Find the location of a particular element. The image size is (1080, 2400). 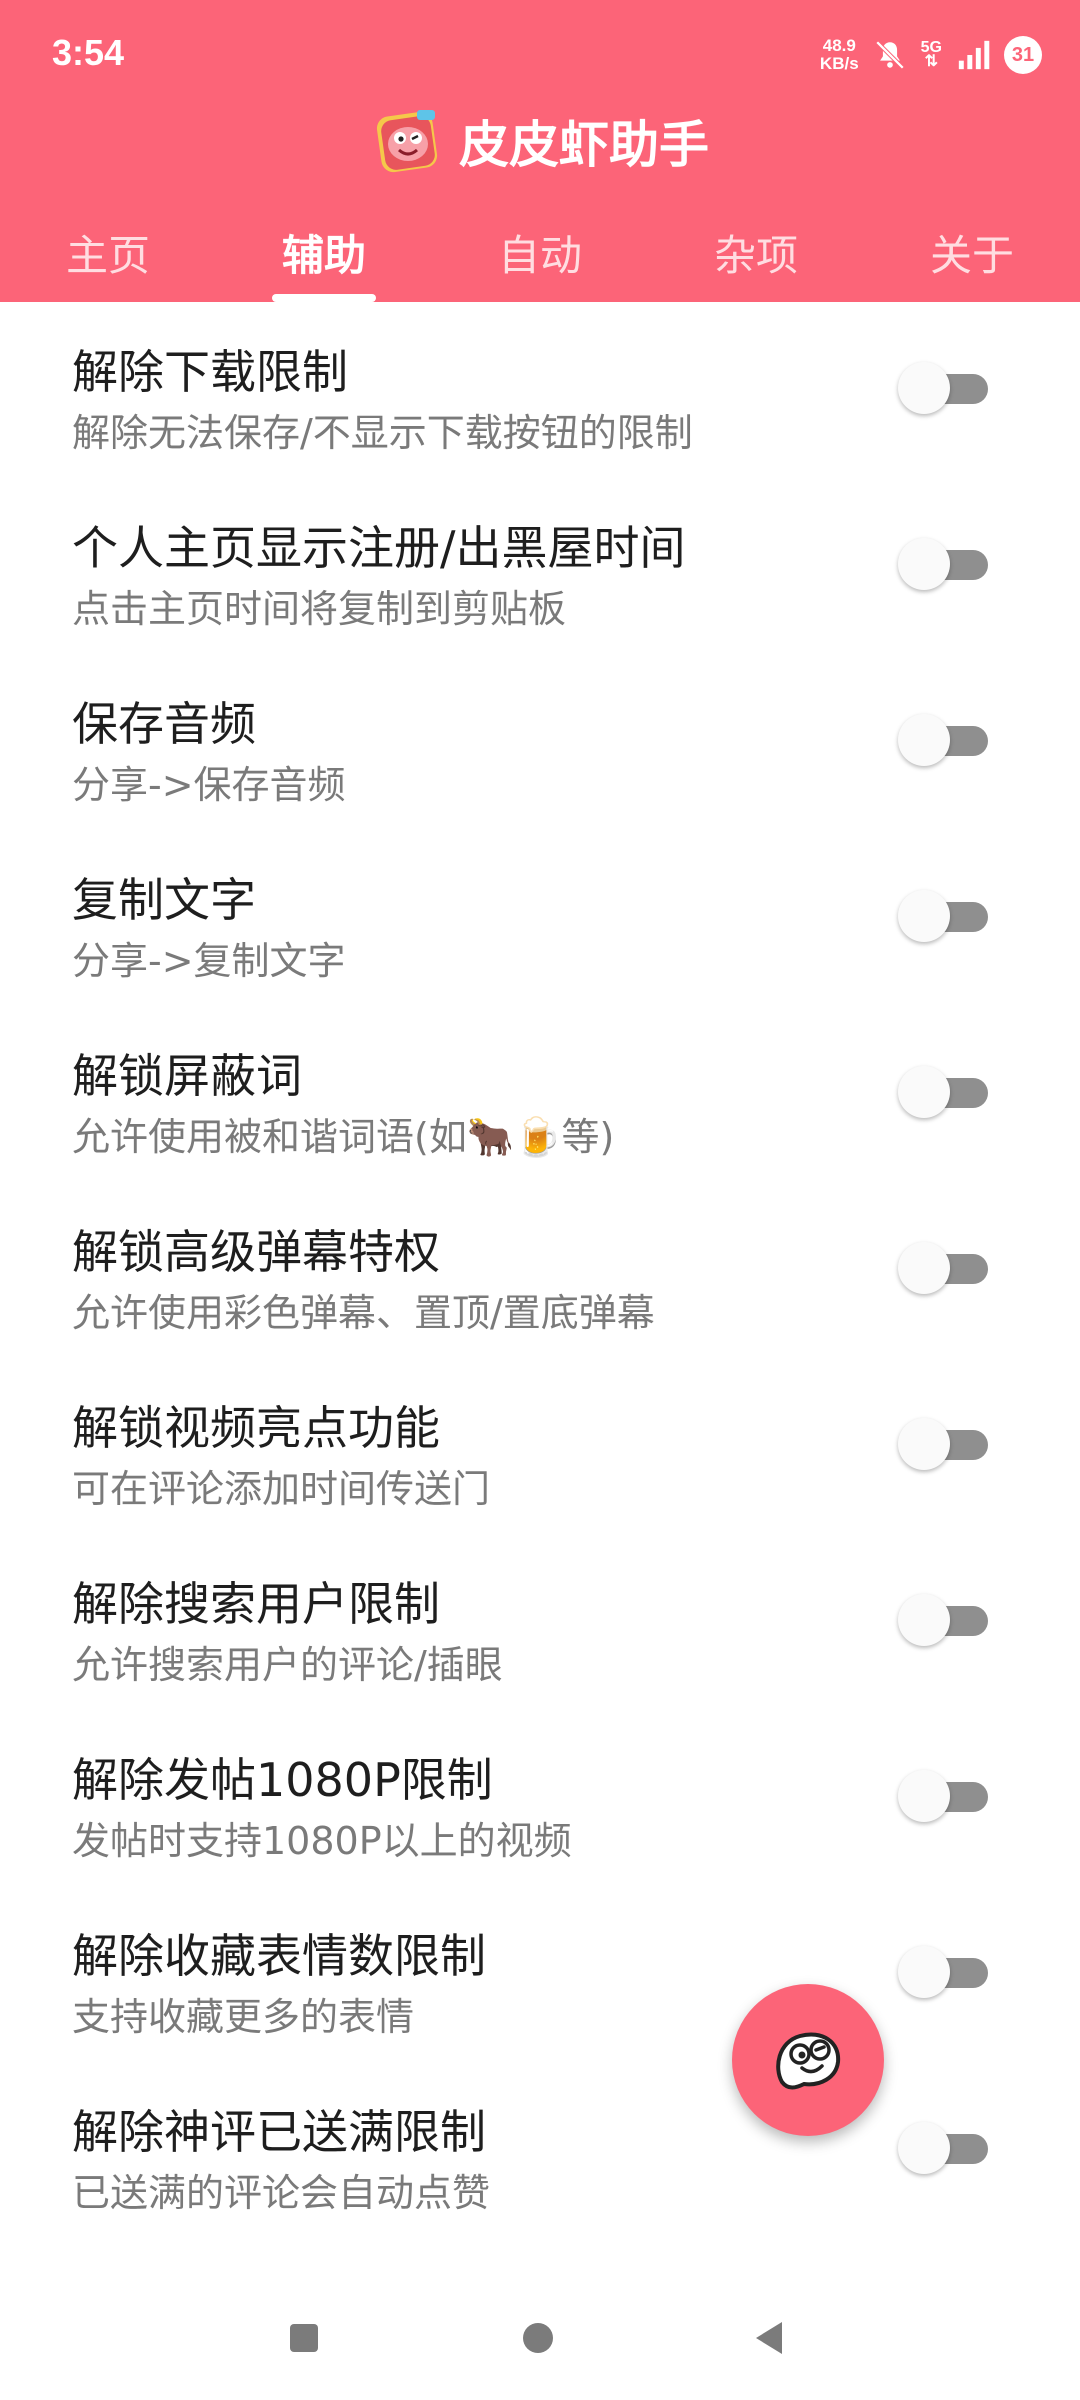

recent-apps-icon is located at coordinates (304, 2338).